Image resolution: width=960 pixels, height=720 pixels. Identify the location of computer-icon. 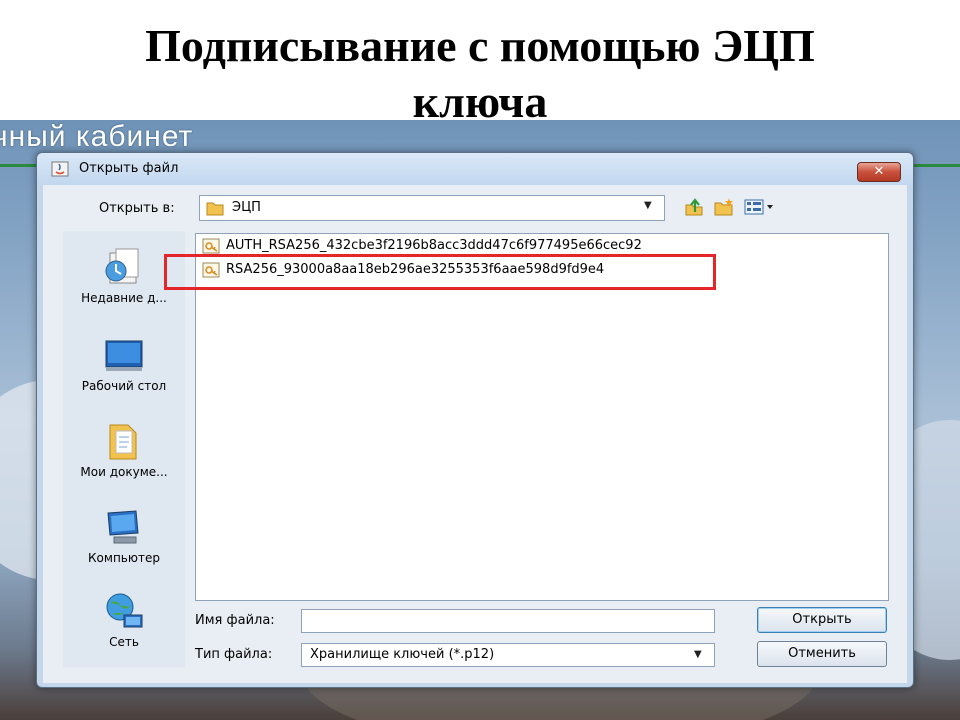
(123, 527).